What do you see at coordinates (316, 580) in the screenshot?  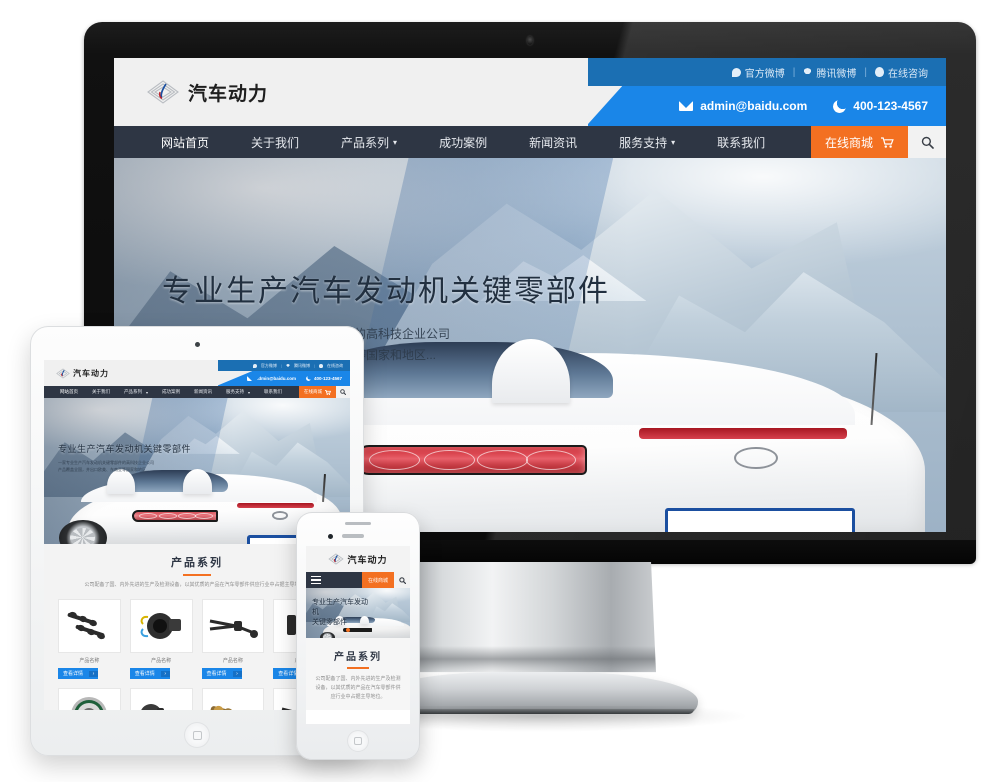 I see `hamburger-menu-icon` at bounding box center [316, 580].